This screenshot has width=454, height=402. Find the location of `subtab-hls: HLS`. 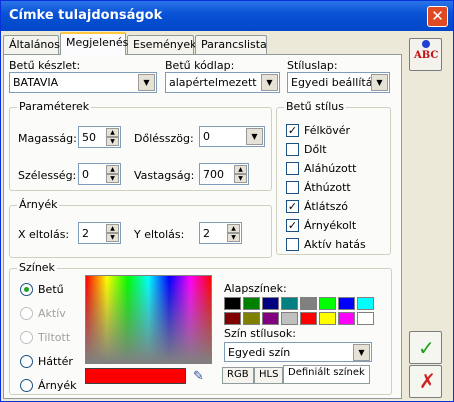

subtab-hls: HLS is located at coordinates (269, 375).